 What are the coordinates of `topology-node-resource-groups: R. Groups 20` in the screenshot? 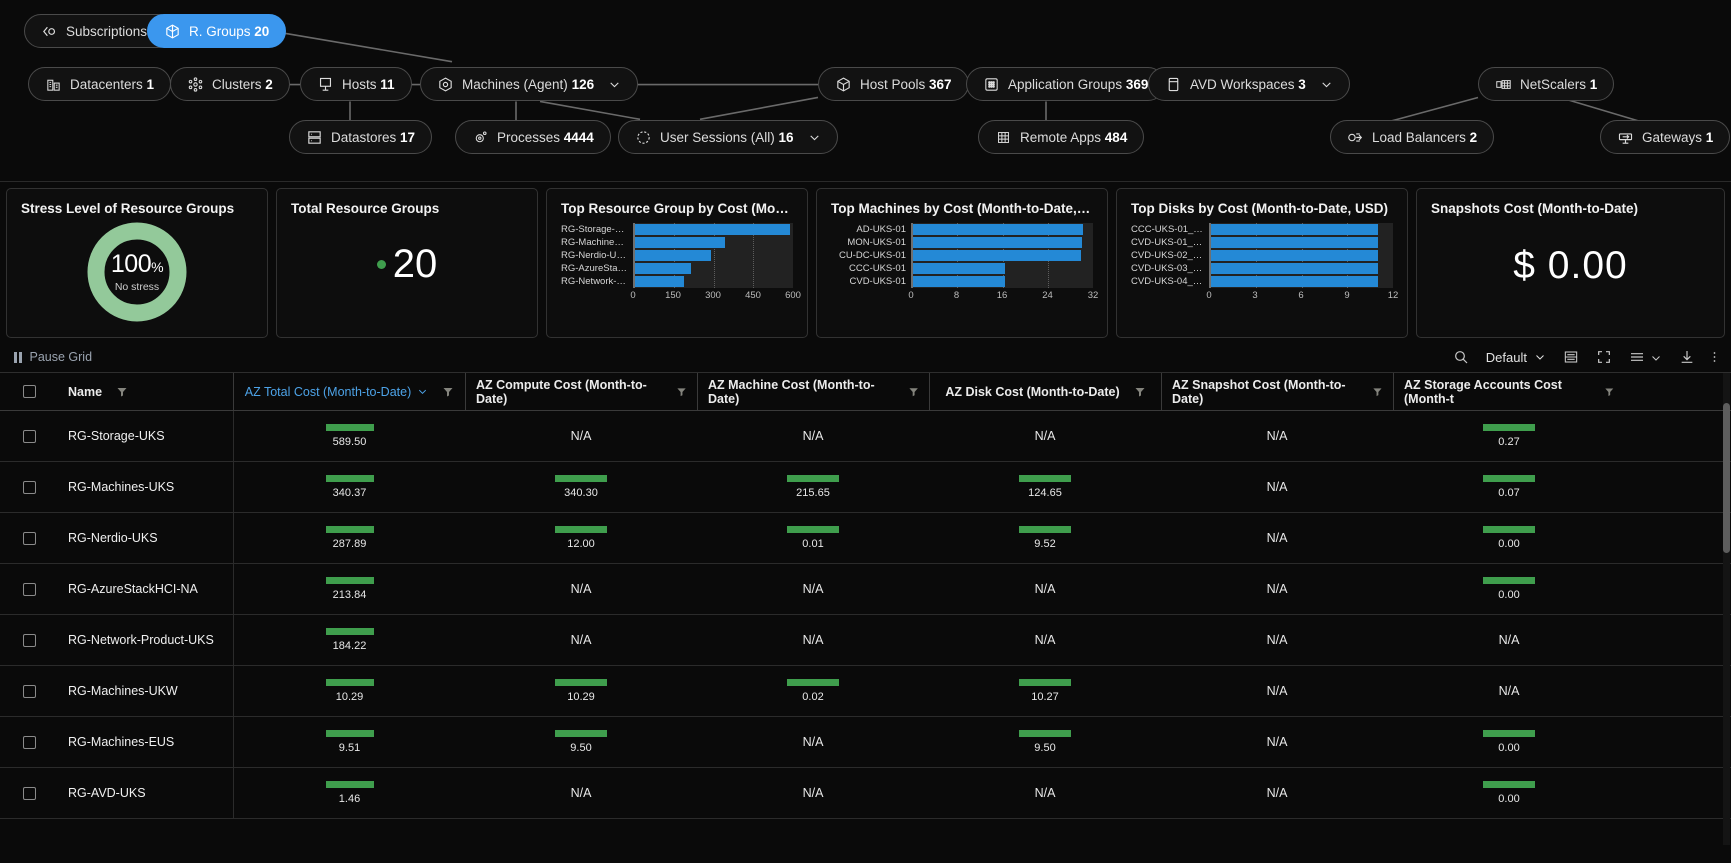 It's located at (217, 31).